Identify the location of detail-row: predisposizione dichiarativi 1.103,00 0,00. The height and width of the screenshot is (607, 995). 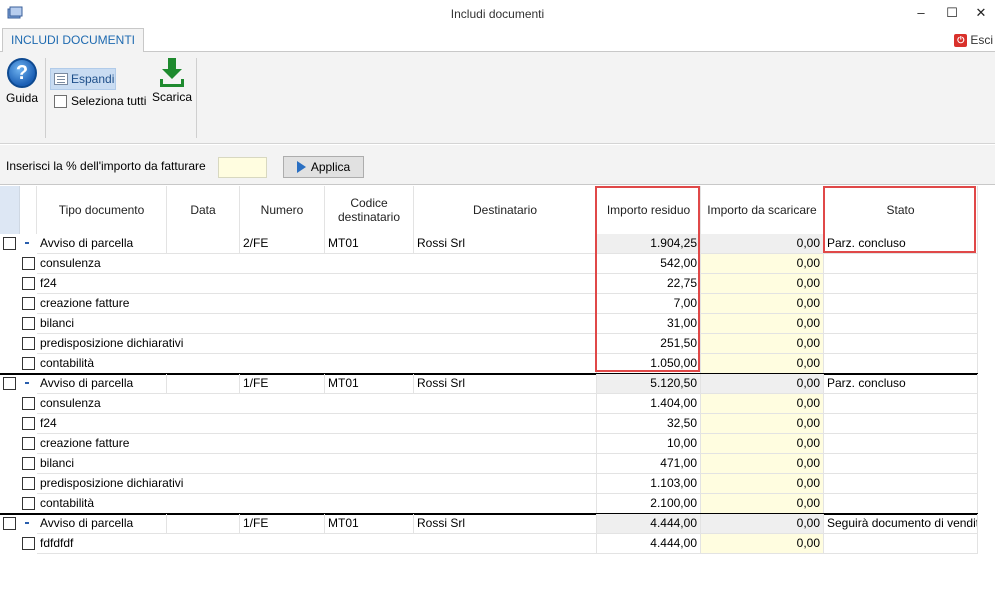
(489, 484).